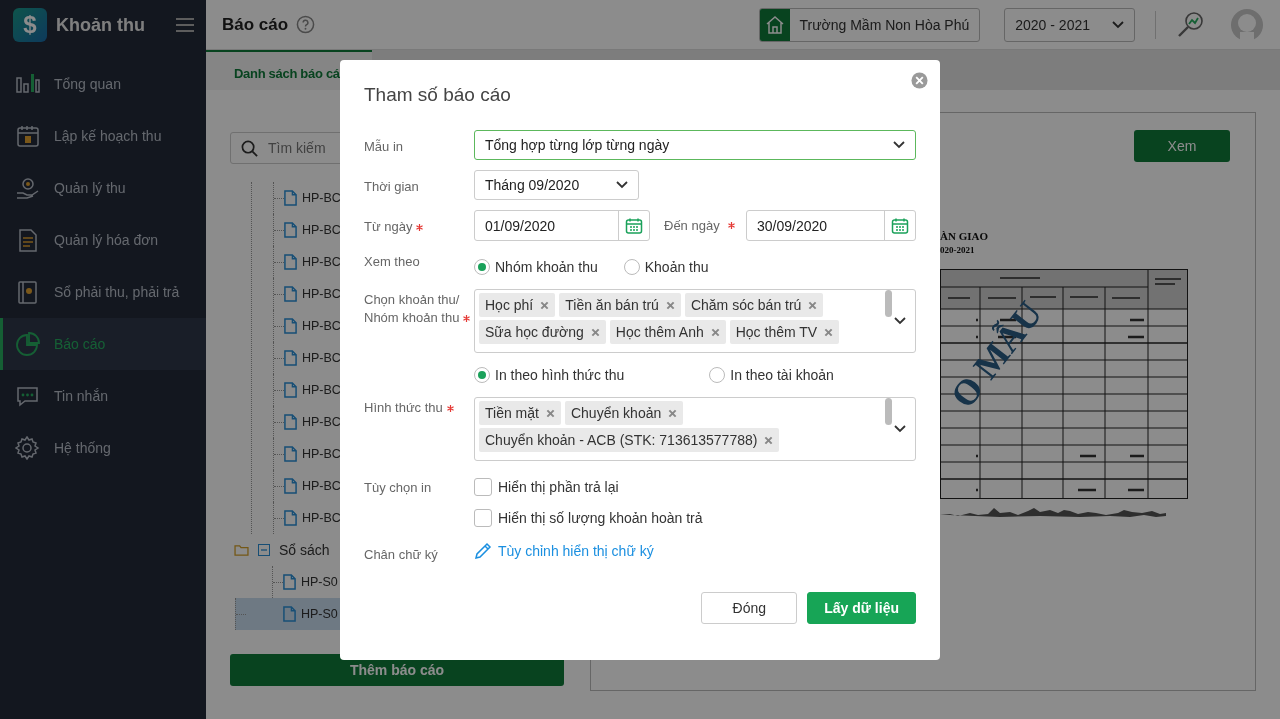 This screenshot has height=719, width=1280. What do you see at coordinates (667, 332) in the screenshot?
I see `tag-chip: Học thêm Anh` at bounding box center [667, 332].